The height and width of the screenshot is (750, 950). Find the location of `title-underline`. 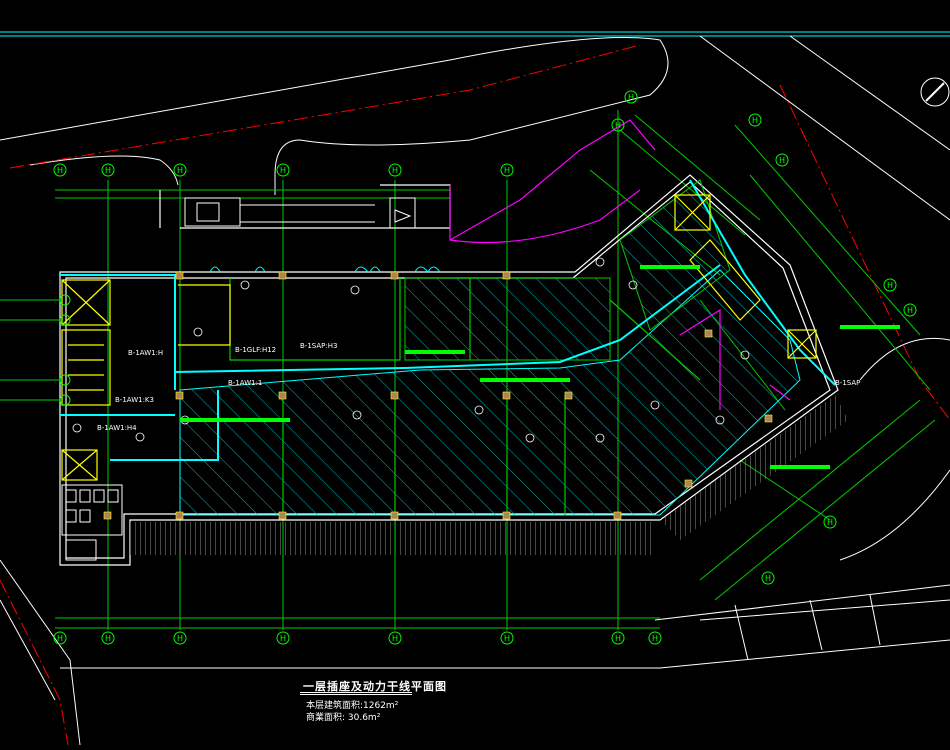

title-underline is located at coordinates (356, 693).